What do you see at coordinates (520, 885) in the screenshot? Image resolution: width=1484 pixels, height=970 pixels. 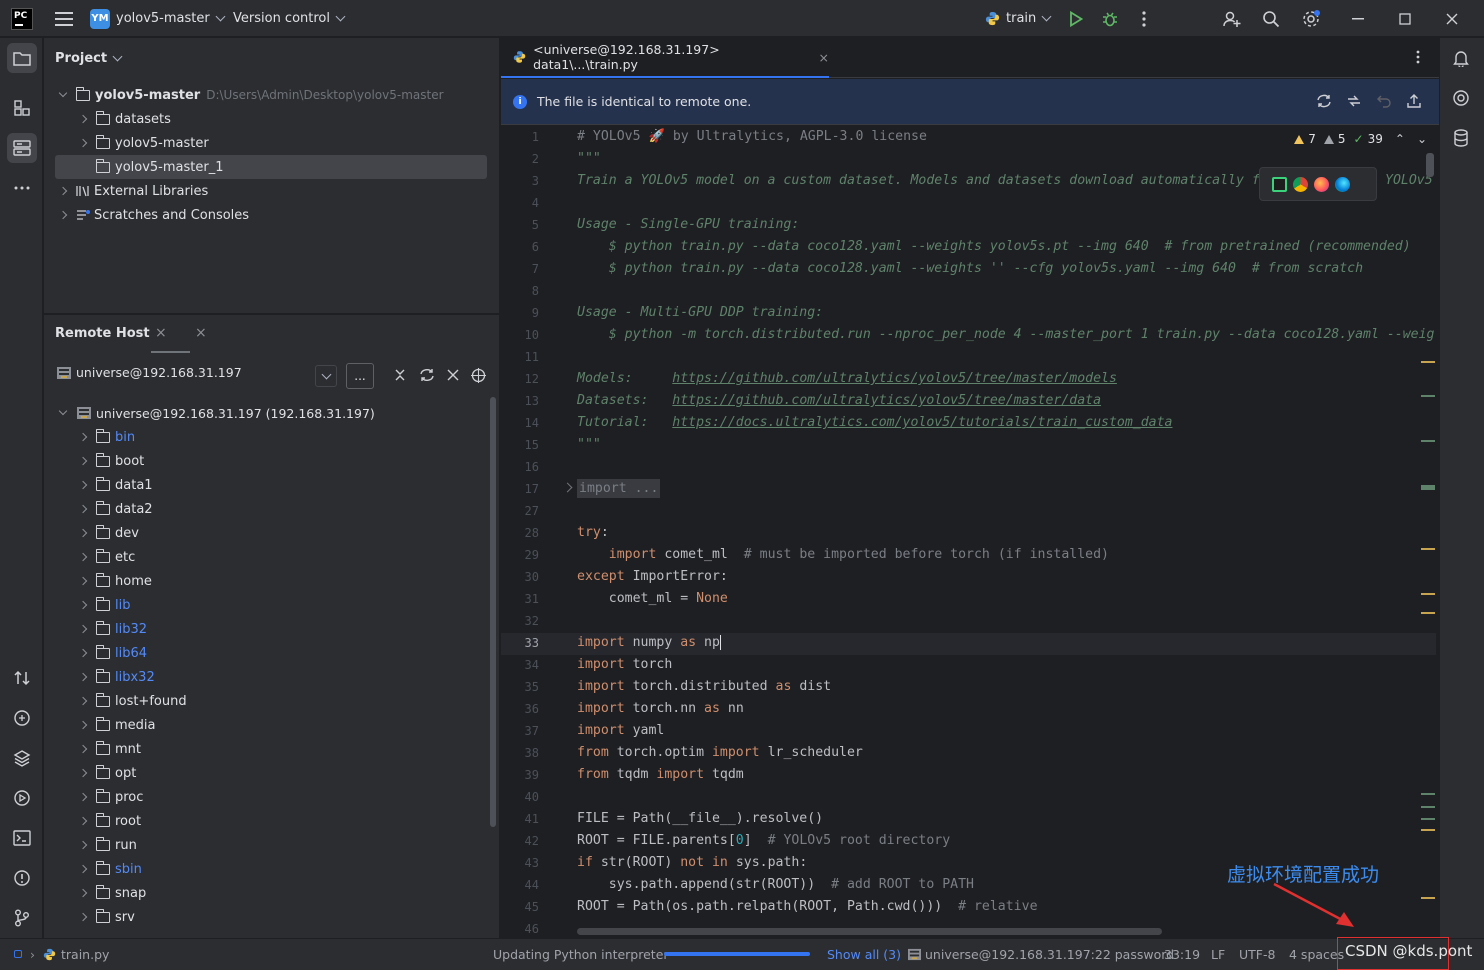 I see `line-number: 44` at bounding box center [520, 885].